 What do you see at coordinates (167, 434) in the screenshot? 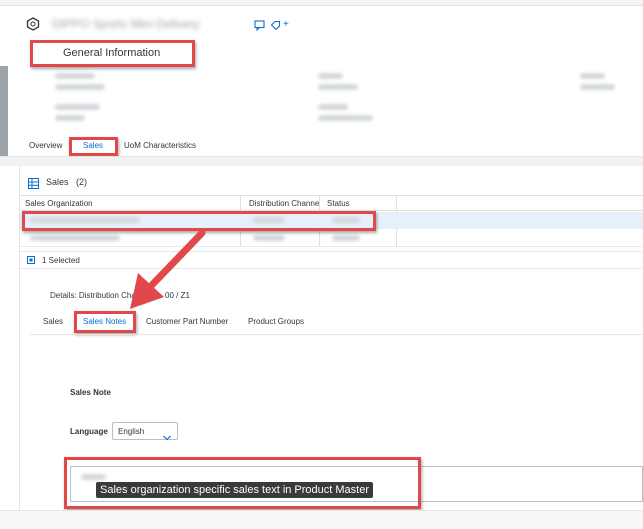
I see `chevron-down-icon` at bounding box center [167, 434].